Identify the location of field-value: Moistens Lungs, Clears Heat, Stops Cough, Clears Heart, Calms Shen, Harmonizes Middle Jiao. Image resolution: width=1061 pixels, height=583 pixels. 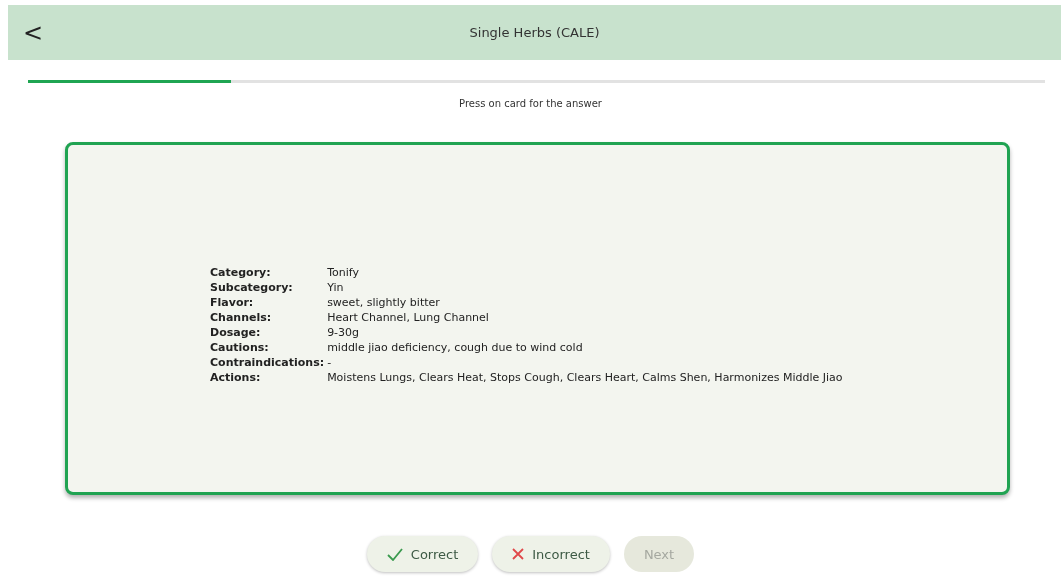
(585, 377).